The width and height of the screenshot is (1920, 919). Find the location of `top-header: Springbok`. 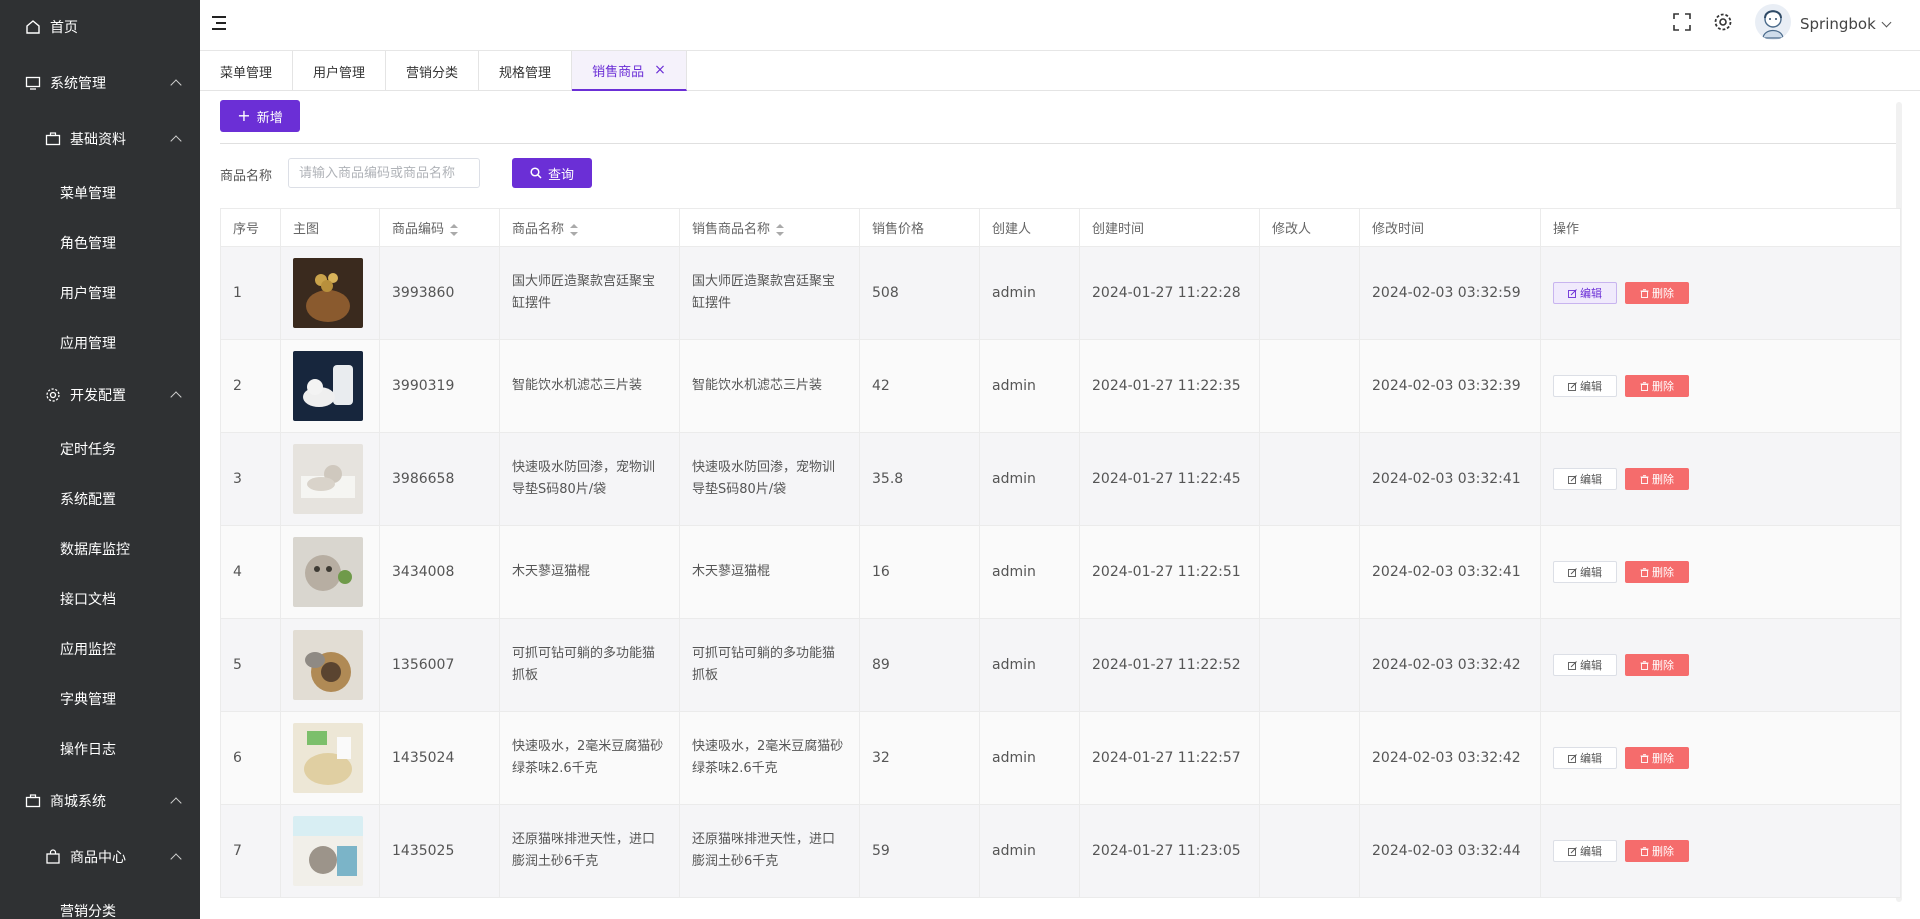

top-header: Springbok is located at coordinates (1060, 25).